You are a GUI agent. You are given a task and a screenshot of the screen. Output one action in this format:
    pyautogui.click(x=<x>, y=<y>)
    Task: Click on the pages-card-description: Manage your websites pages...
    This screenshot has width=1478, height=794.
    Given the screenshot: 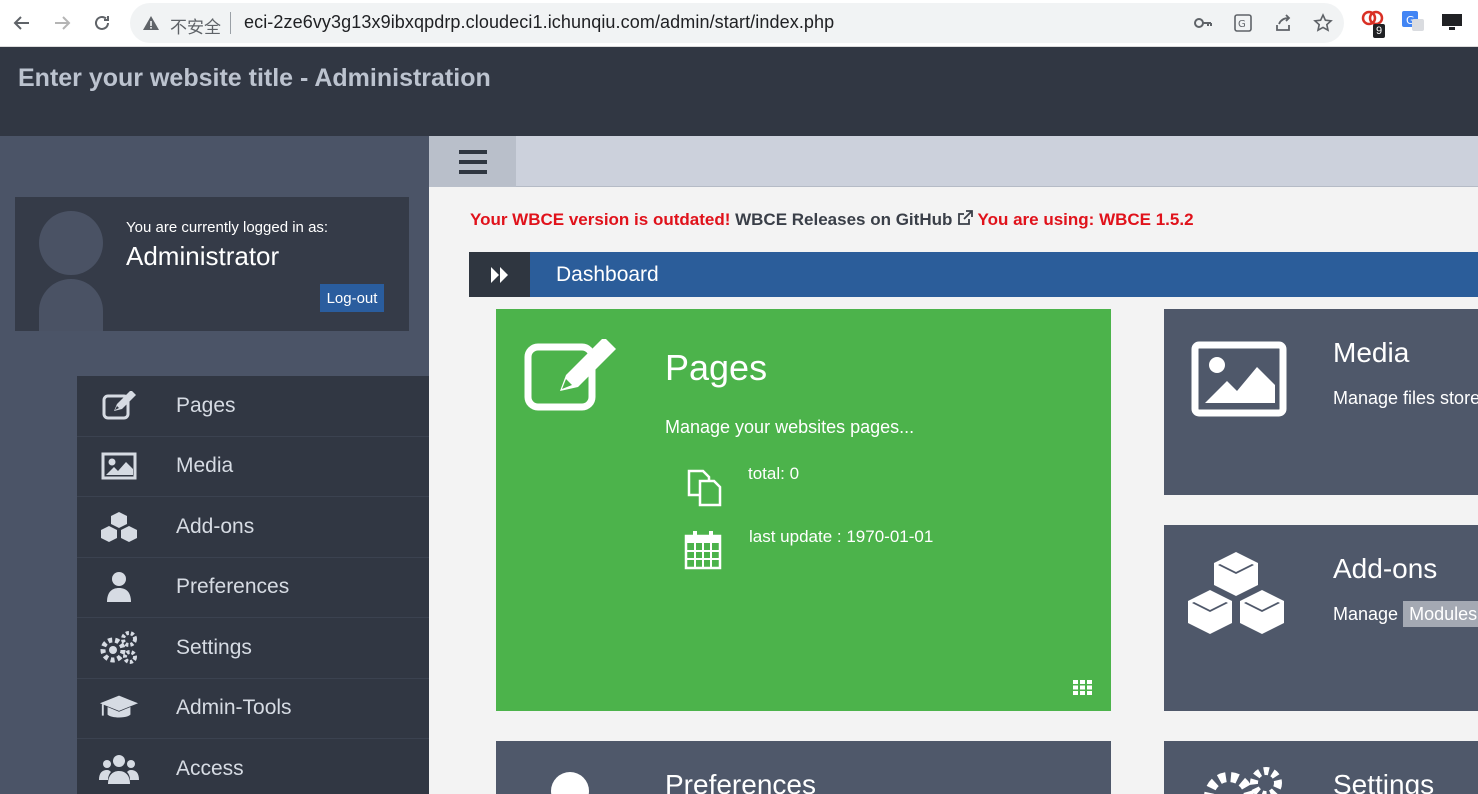 What is the action you would take?
    pyautogui.click(x=790, y=427)
    